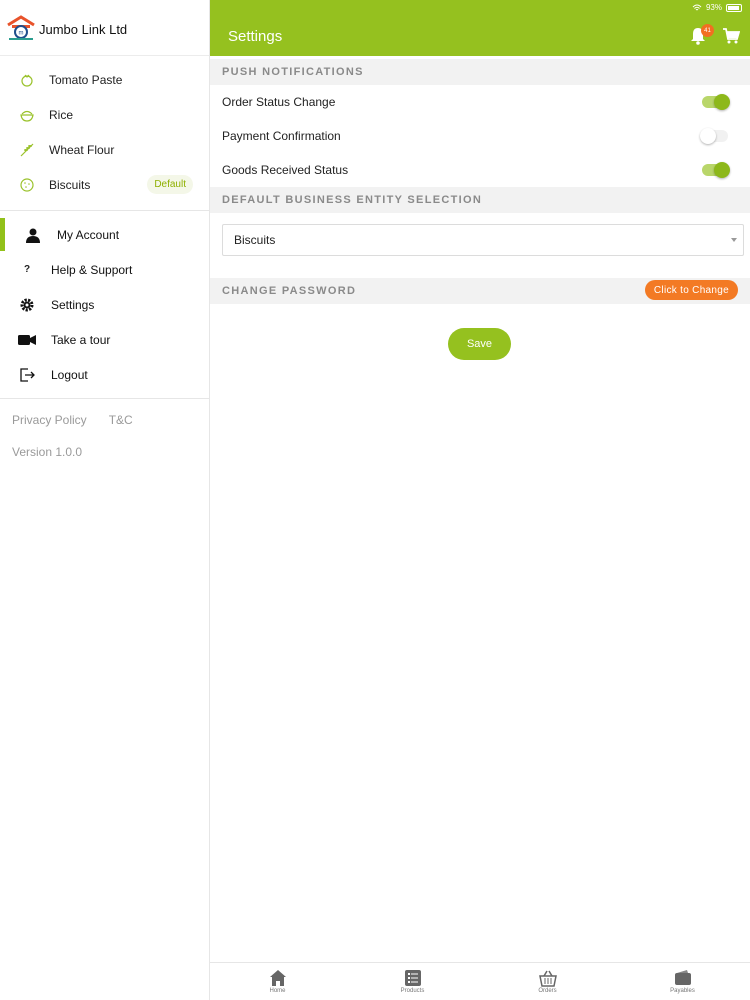  I want to click on tab-payables: Payables, so click(682, 981).